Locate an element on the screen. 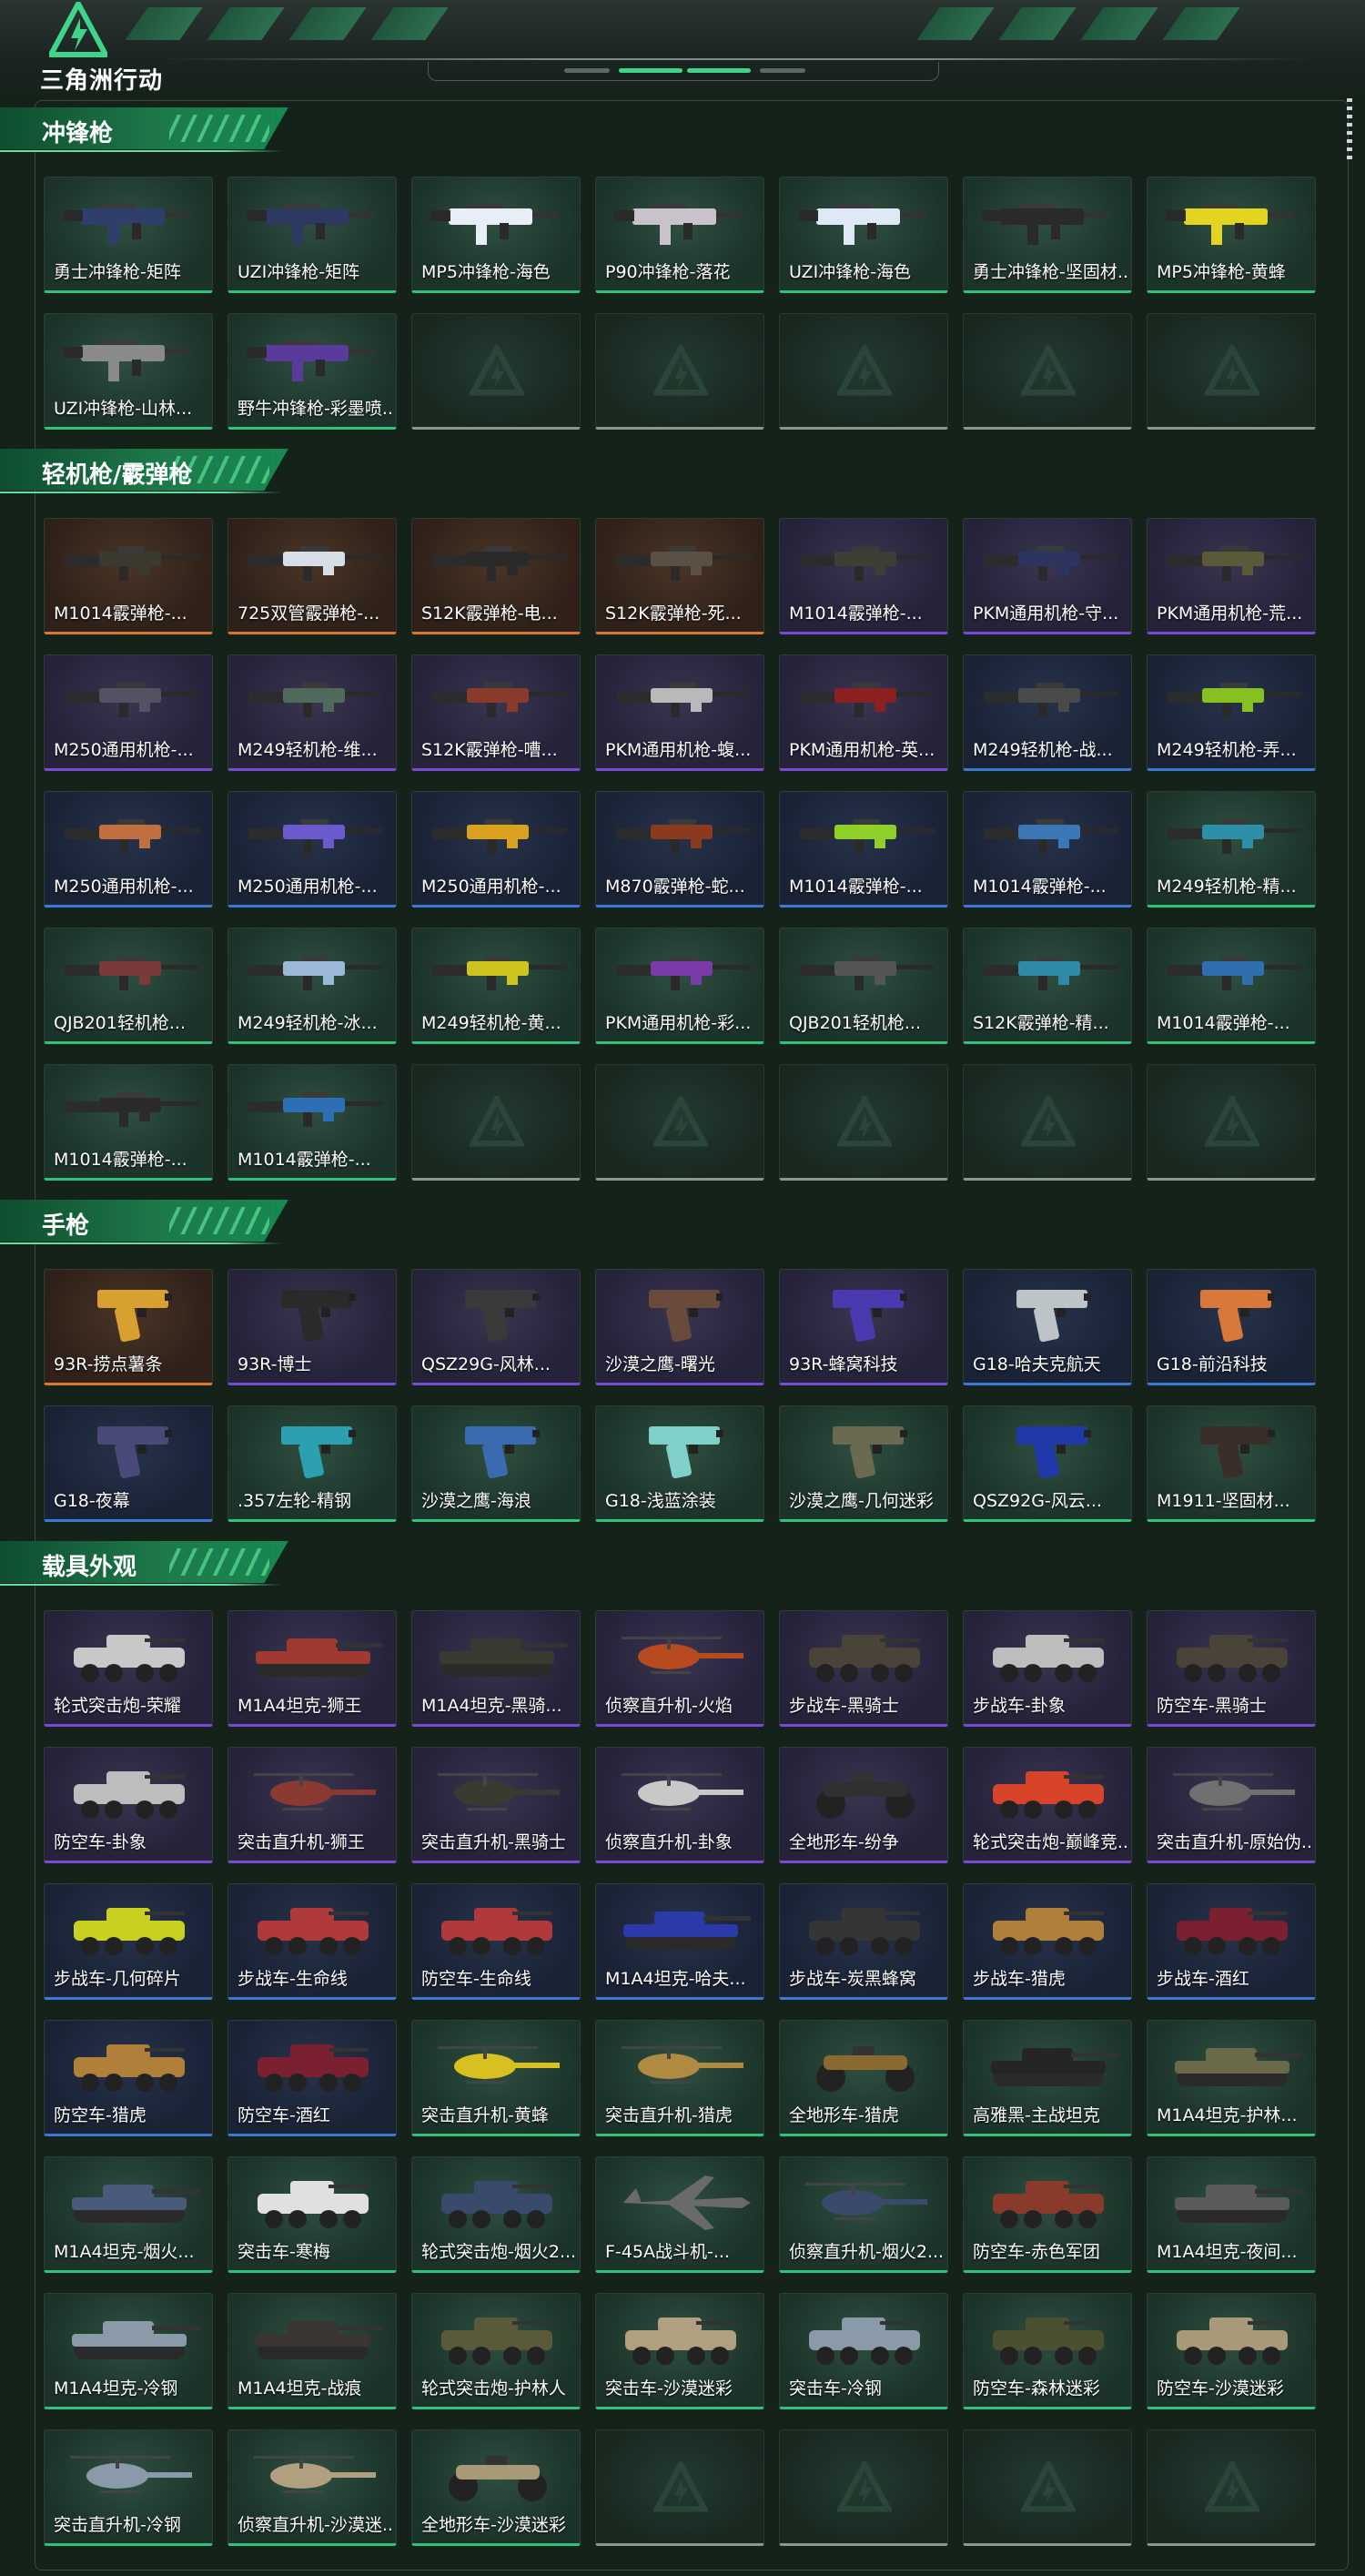 Image resolution: width=1365 pixels, height=2576 pixels. item-card: 步战车-酒红 is located at coordinates (1231, 1941).